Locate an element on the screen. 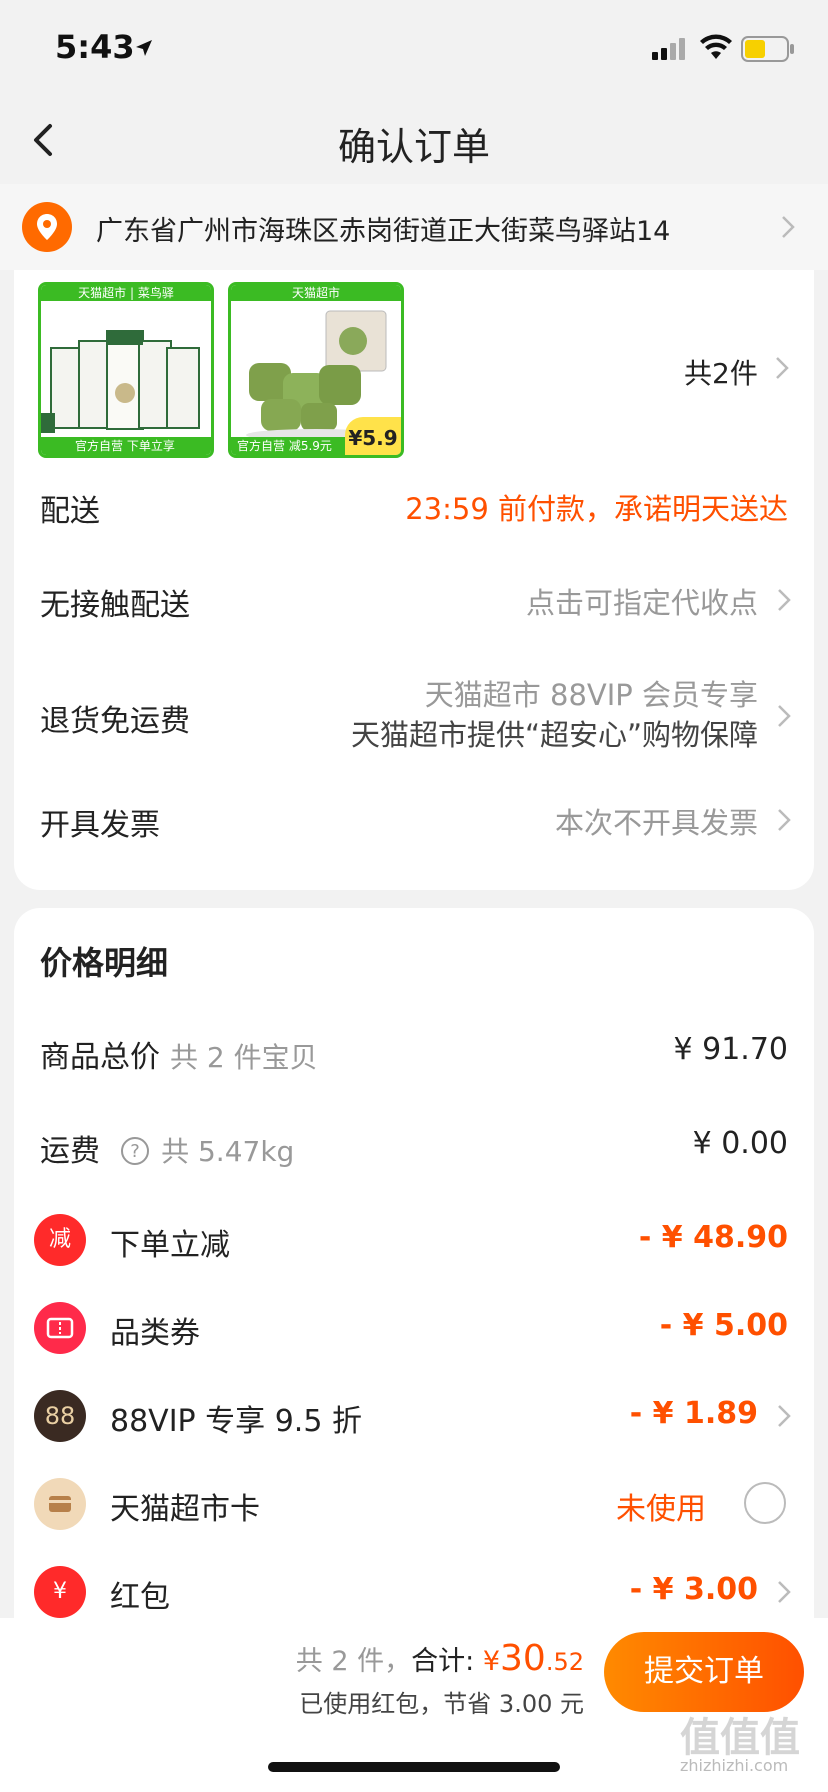  shipping-label: 运费 ? 共 5.47kg is located at coordinates (167, 1148).